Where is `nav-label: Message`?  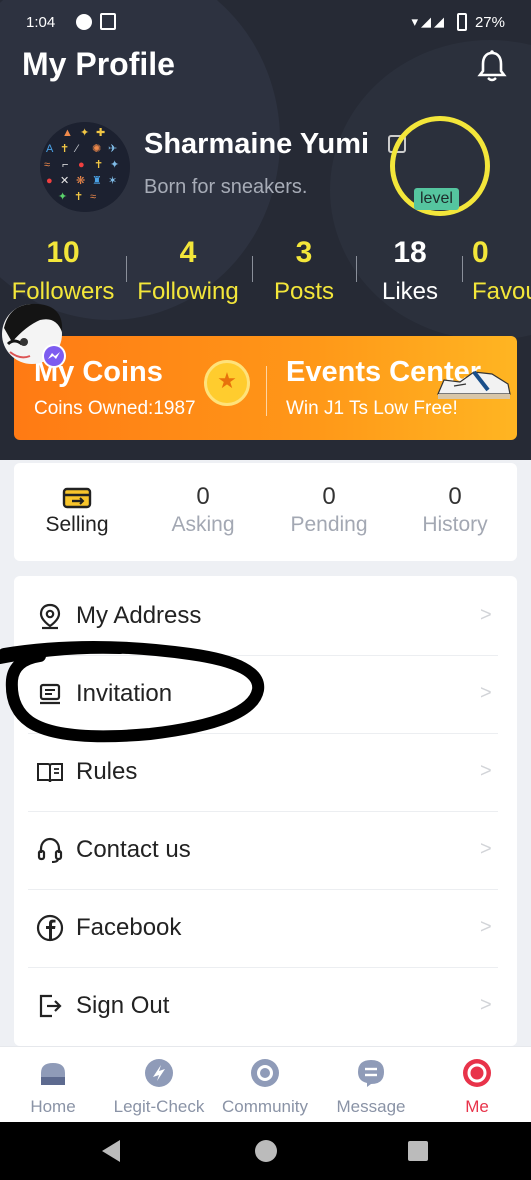 nav-label: Message is located at coordinates (371, 1106).